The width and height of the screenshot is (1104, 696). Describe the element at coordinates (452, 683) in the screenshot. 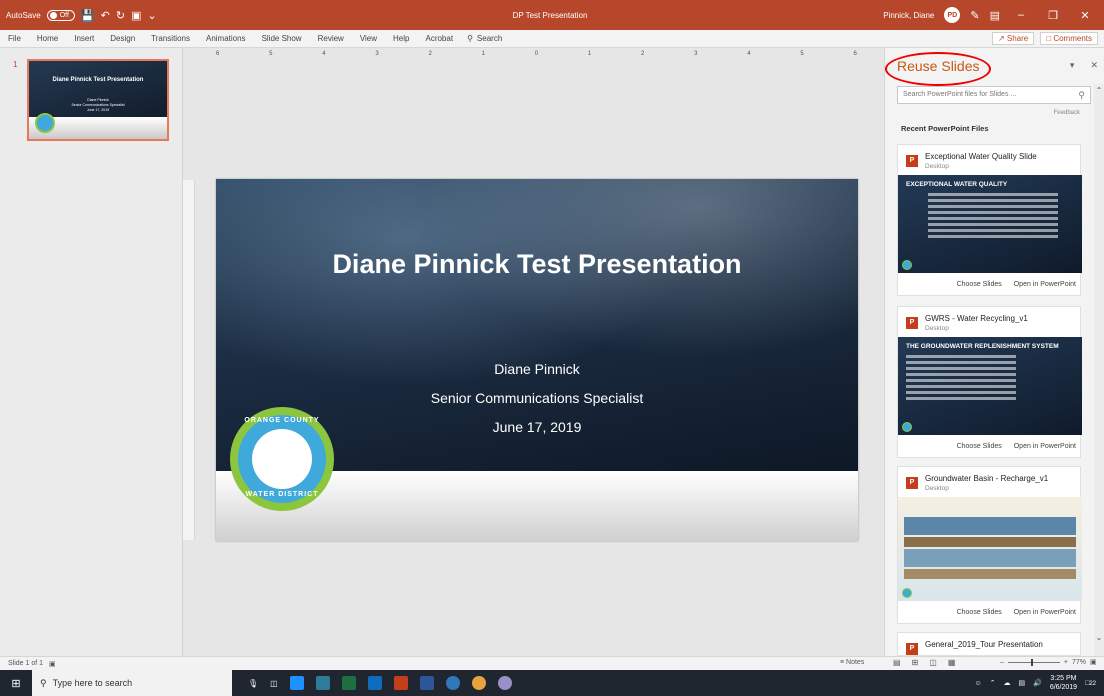

I see `internet-explorer-icon` at that location.